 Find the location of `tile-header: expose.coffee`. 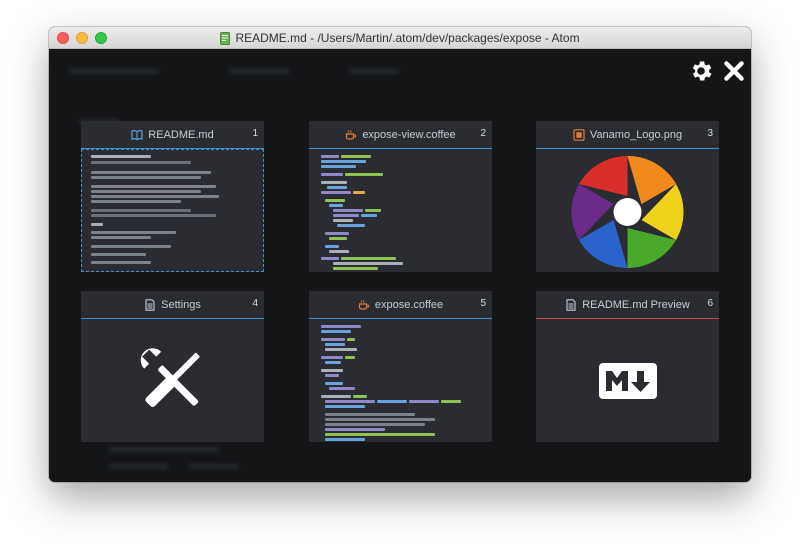

tile-header: expose.coffee is located at coordinates (400, 305).